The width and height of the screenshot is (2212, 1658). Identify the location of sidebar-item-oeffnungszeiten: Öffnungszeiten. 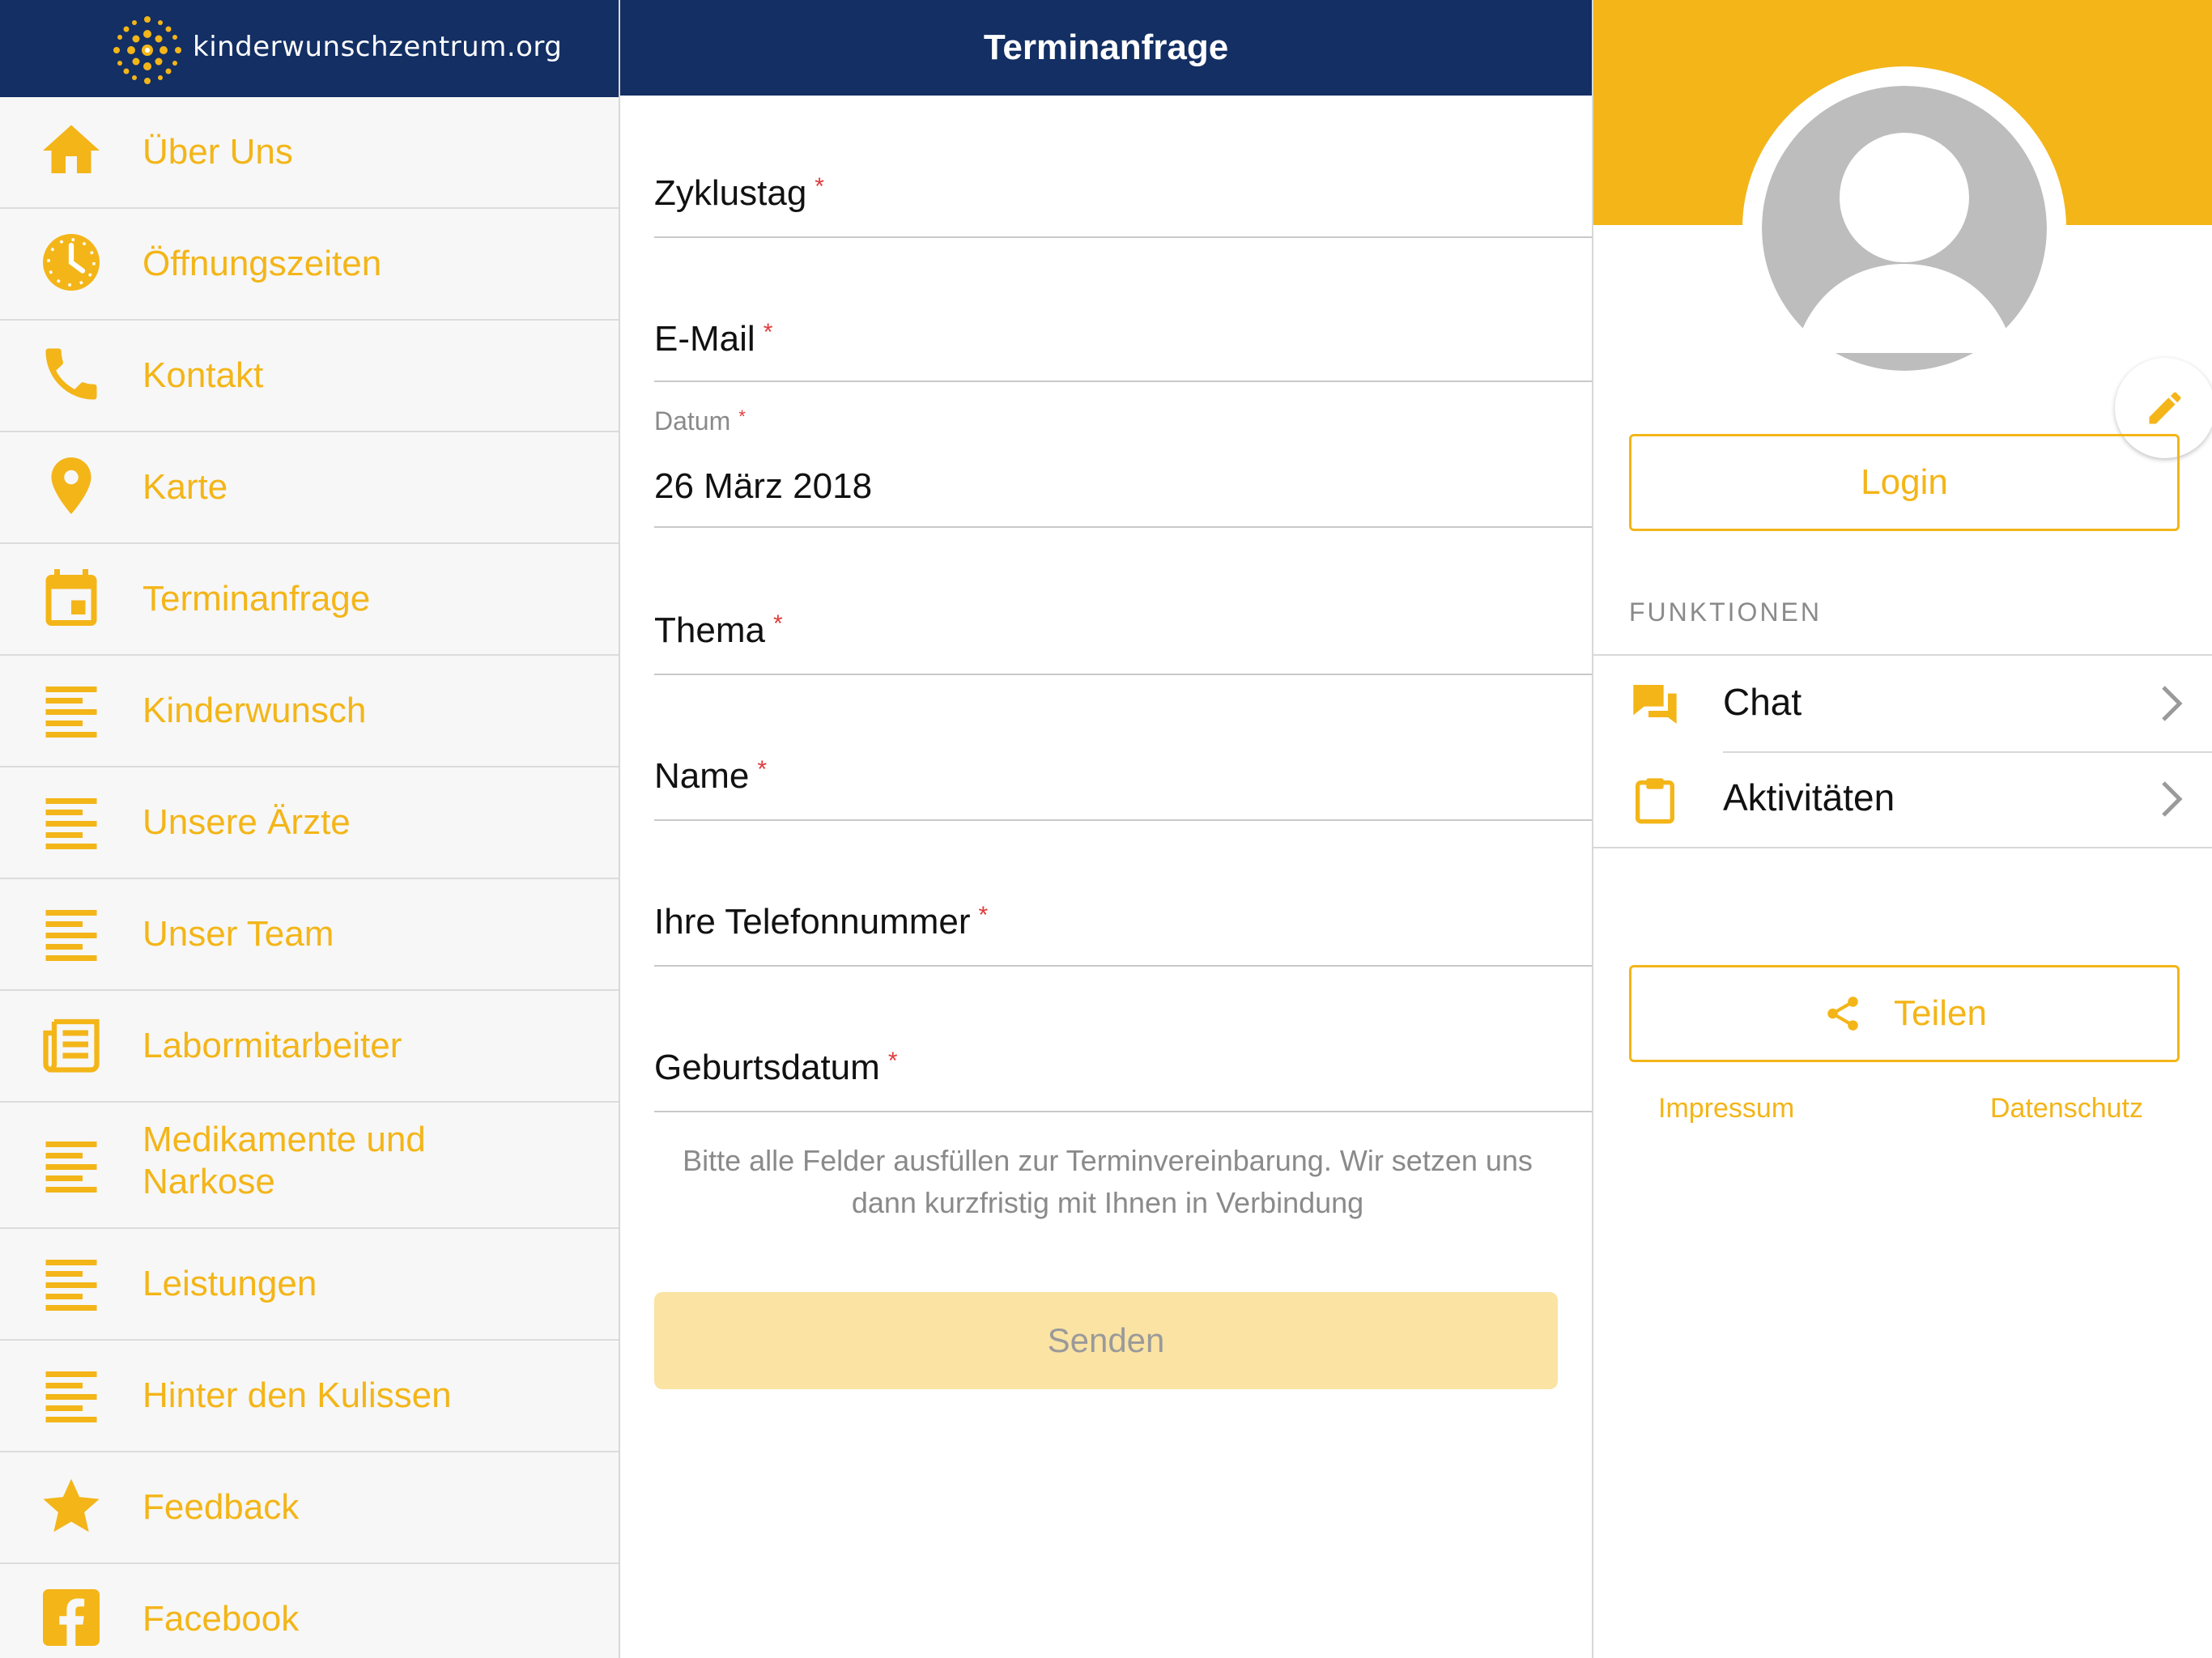
(310, 265).